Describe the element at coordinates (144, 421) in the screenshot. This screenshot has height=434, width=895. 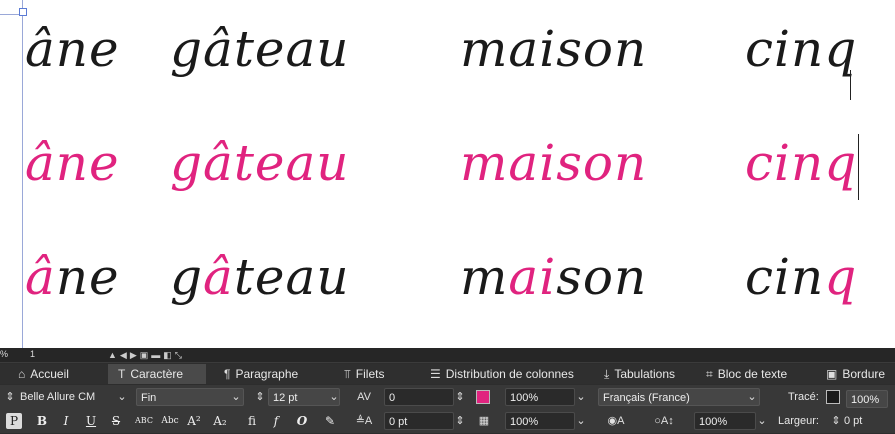
I see `style-button-all-caps: ABC` at that location.